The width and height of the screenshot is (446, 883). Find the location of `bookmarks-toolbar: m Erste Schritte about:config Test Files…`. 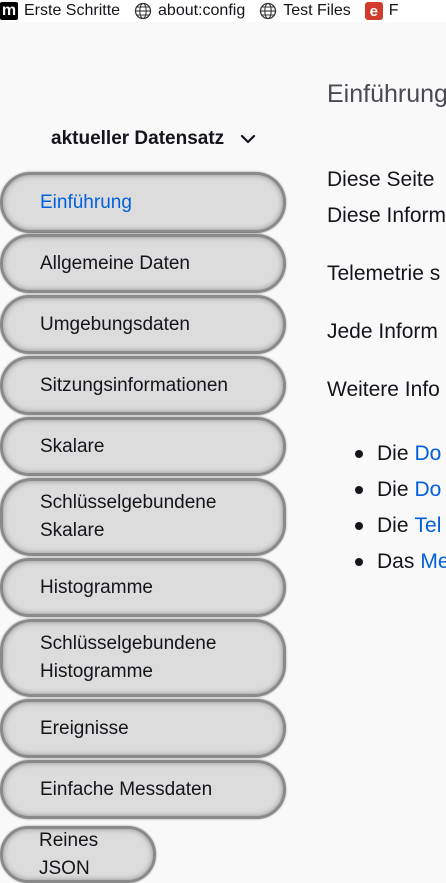

bookmarks-toolbar: m Erste Schritte about:config Test Files… is located at coordinates (223, 11).